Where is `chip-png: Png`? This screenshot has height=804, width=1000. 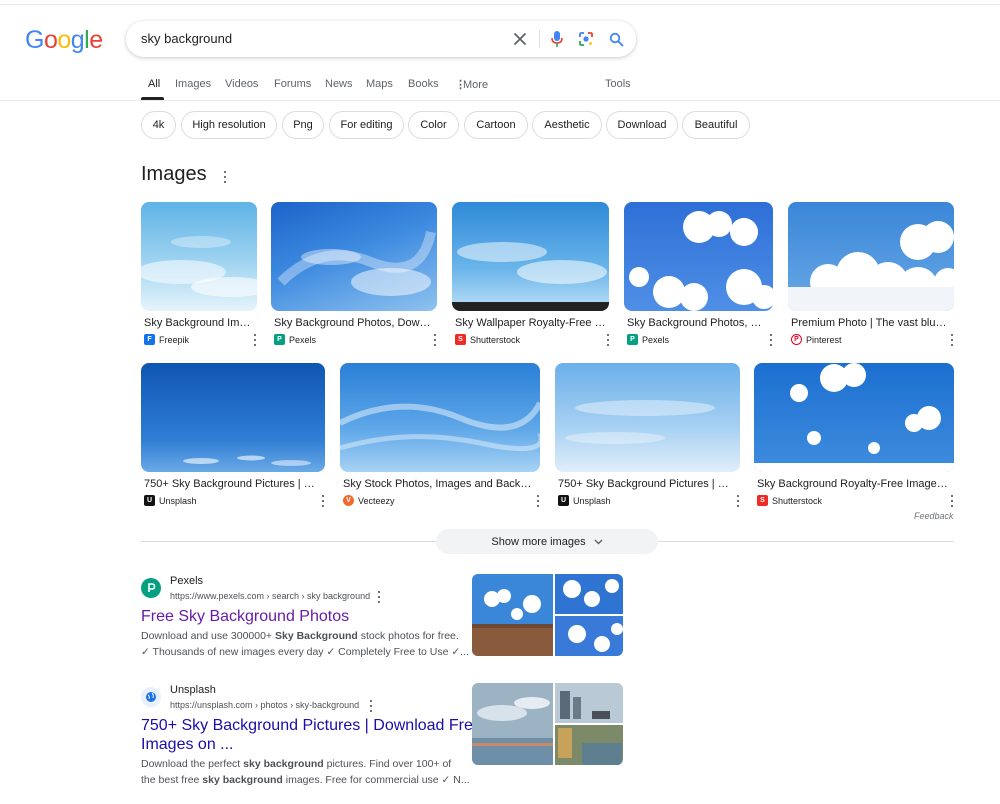 chip-png: Png is located at coordinates (303, 125).